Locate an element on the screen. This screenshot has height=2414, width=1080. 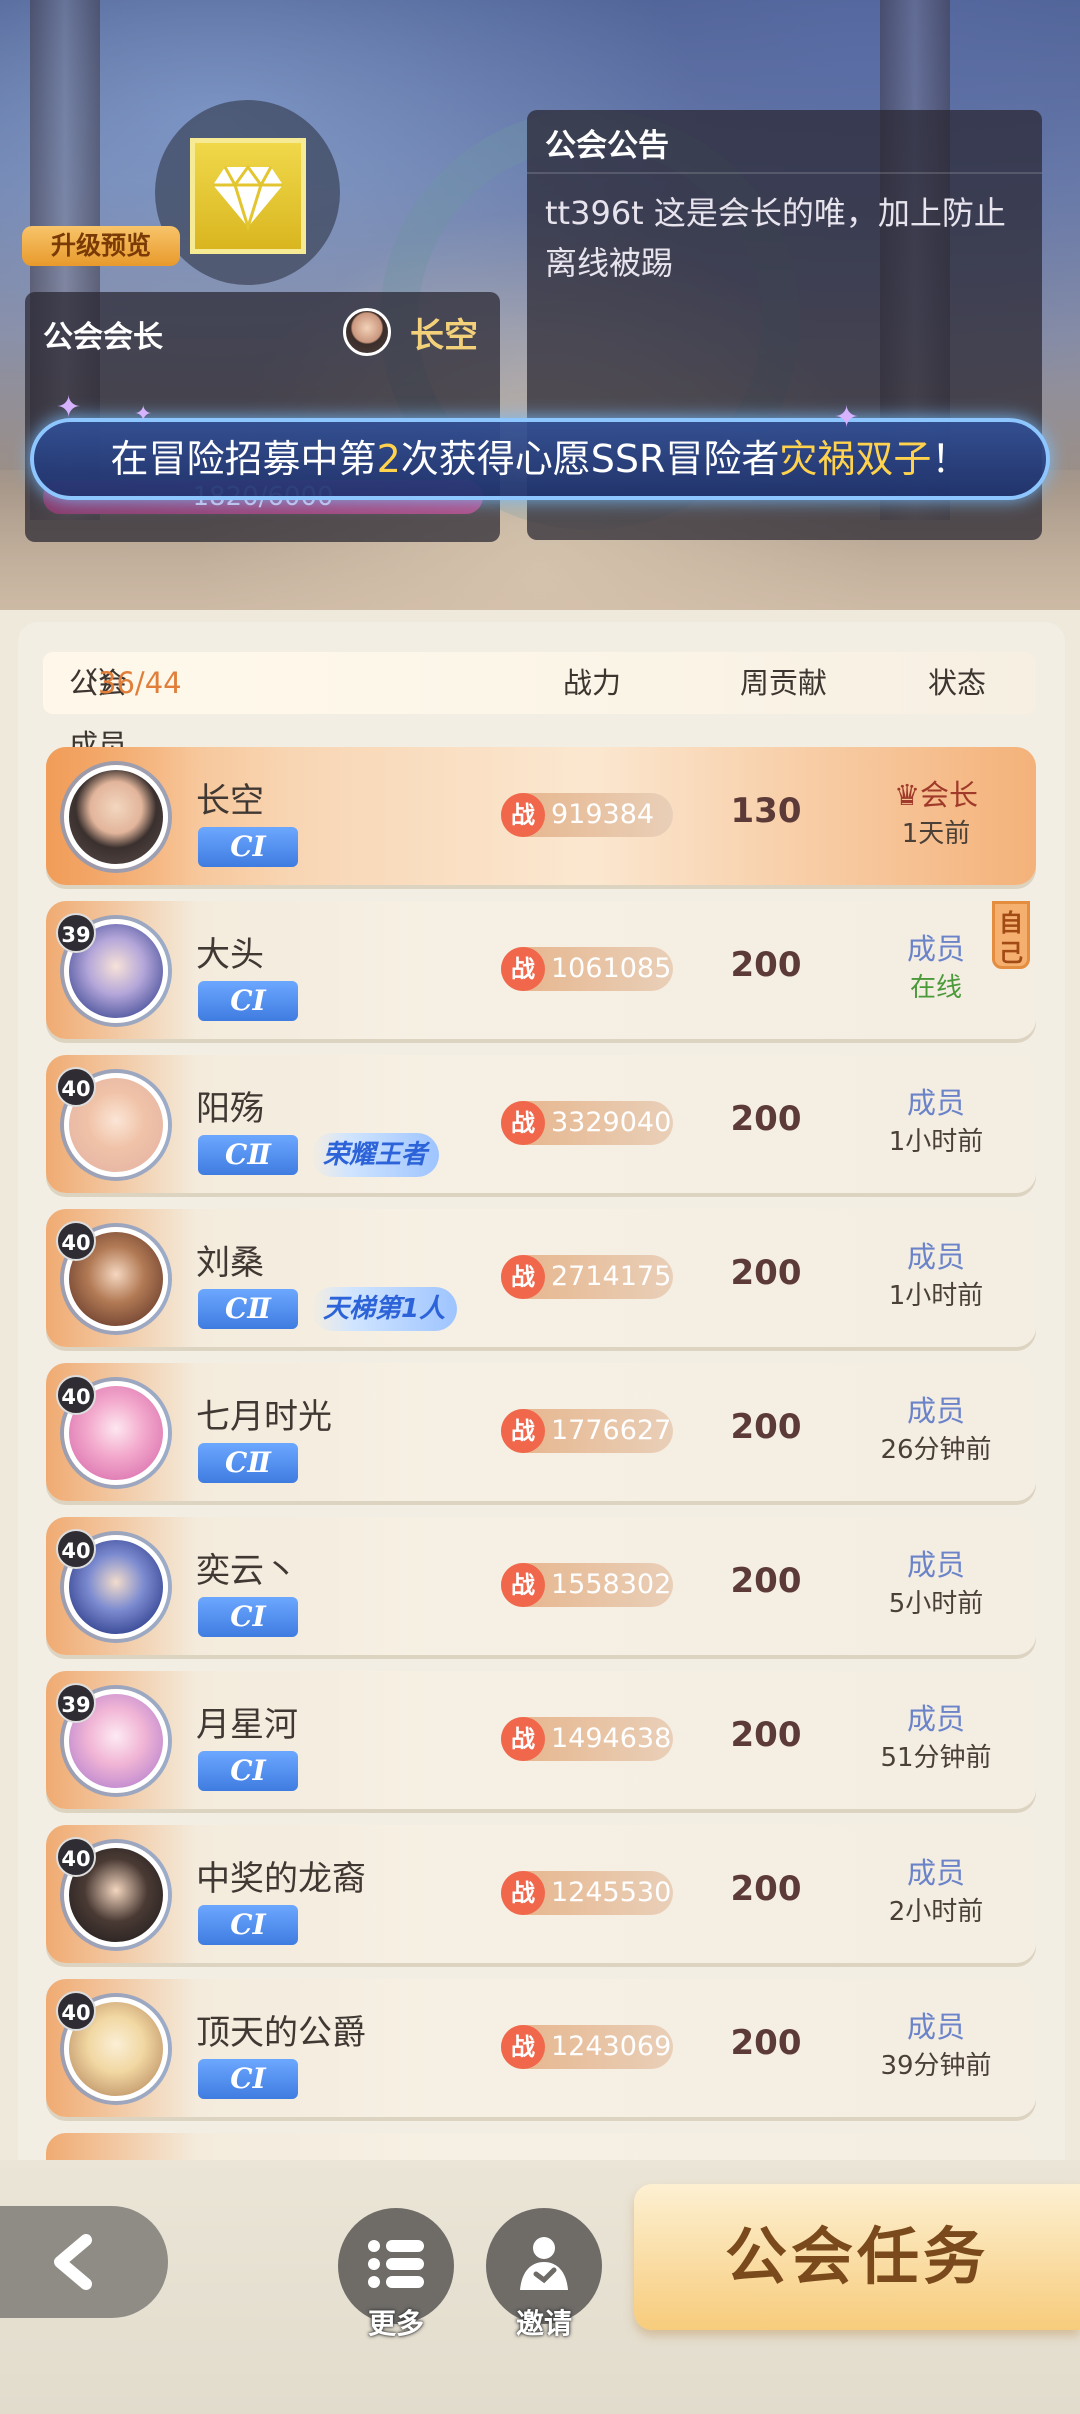
member-row: 40 顶天的公爵 CⅠ 战 1243069 200 成员 39分钟前 is located at coordinates (541, 2048).